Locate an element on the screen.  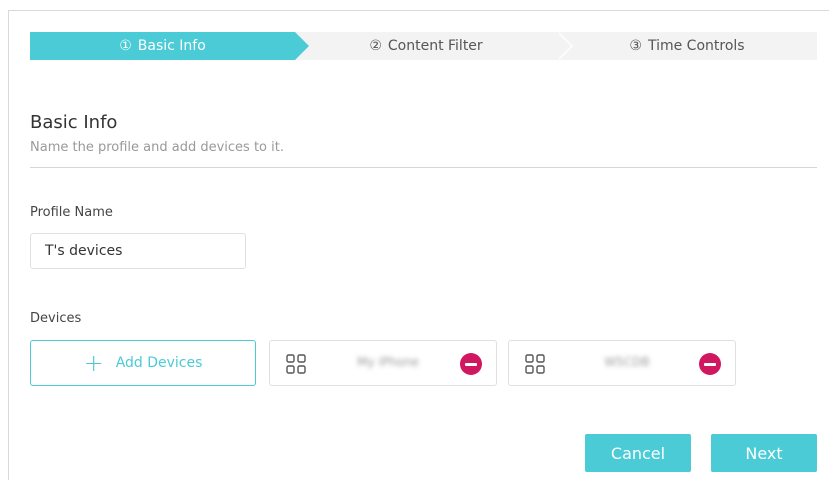
step-number: ③ is located at coordinates (635, 46).